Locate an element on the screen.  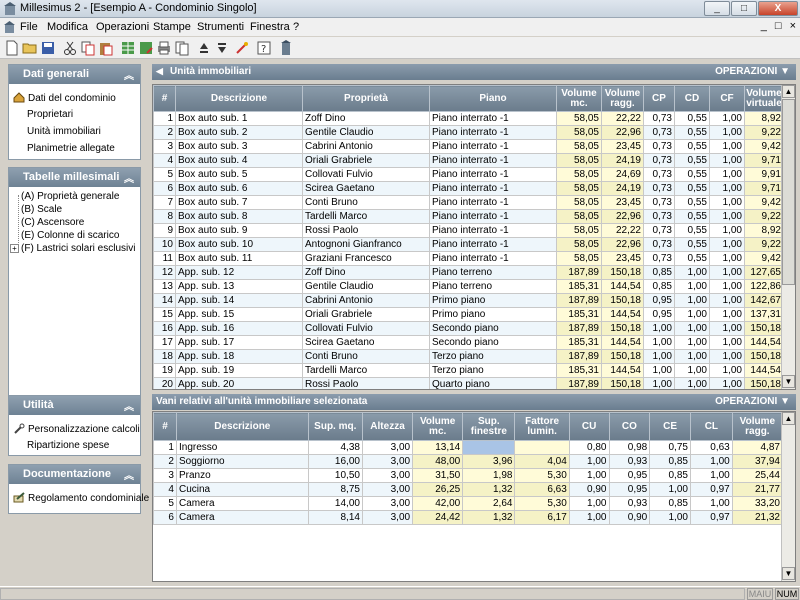
units-col-header: CD is located at coordinates (692, 98).